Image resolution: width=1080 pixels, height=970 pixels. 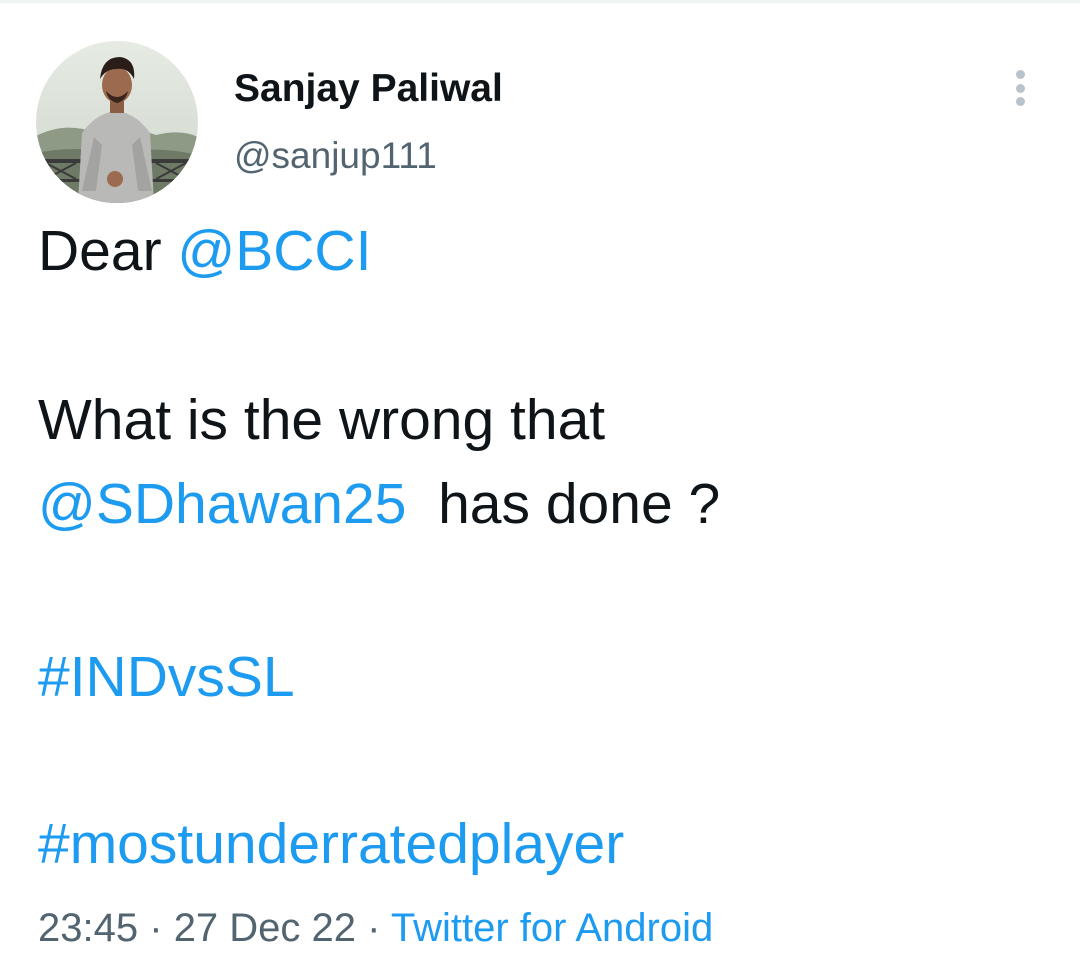 I want to click on tweet-line-mention: @SDhawan25 has done ?, so click(x=379, y=504).